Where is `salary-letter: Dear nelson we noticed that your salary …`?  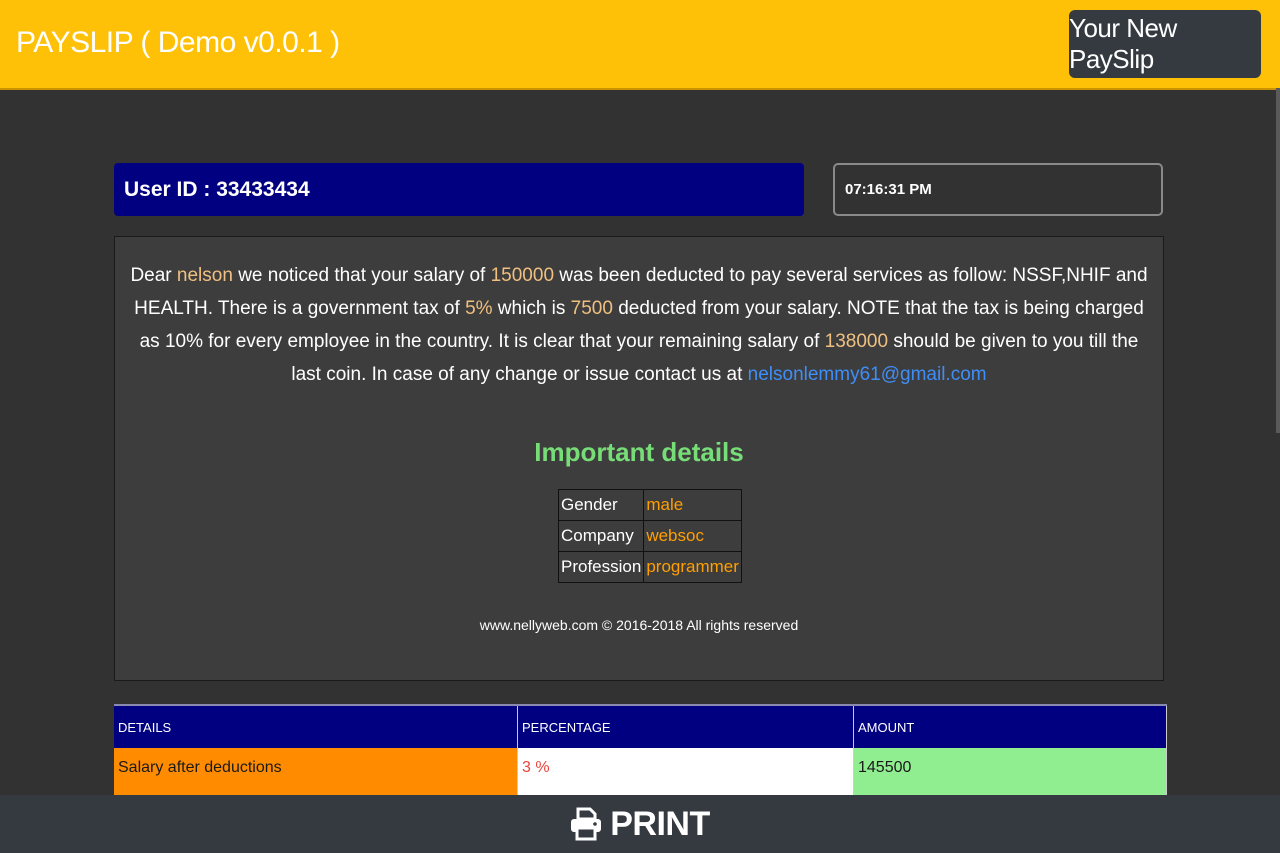 salary-letter: Dear nelson we noticed that your salary … is located at coordinates (639, 325).